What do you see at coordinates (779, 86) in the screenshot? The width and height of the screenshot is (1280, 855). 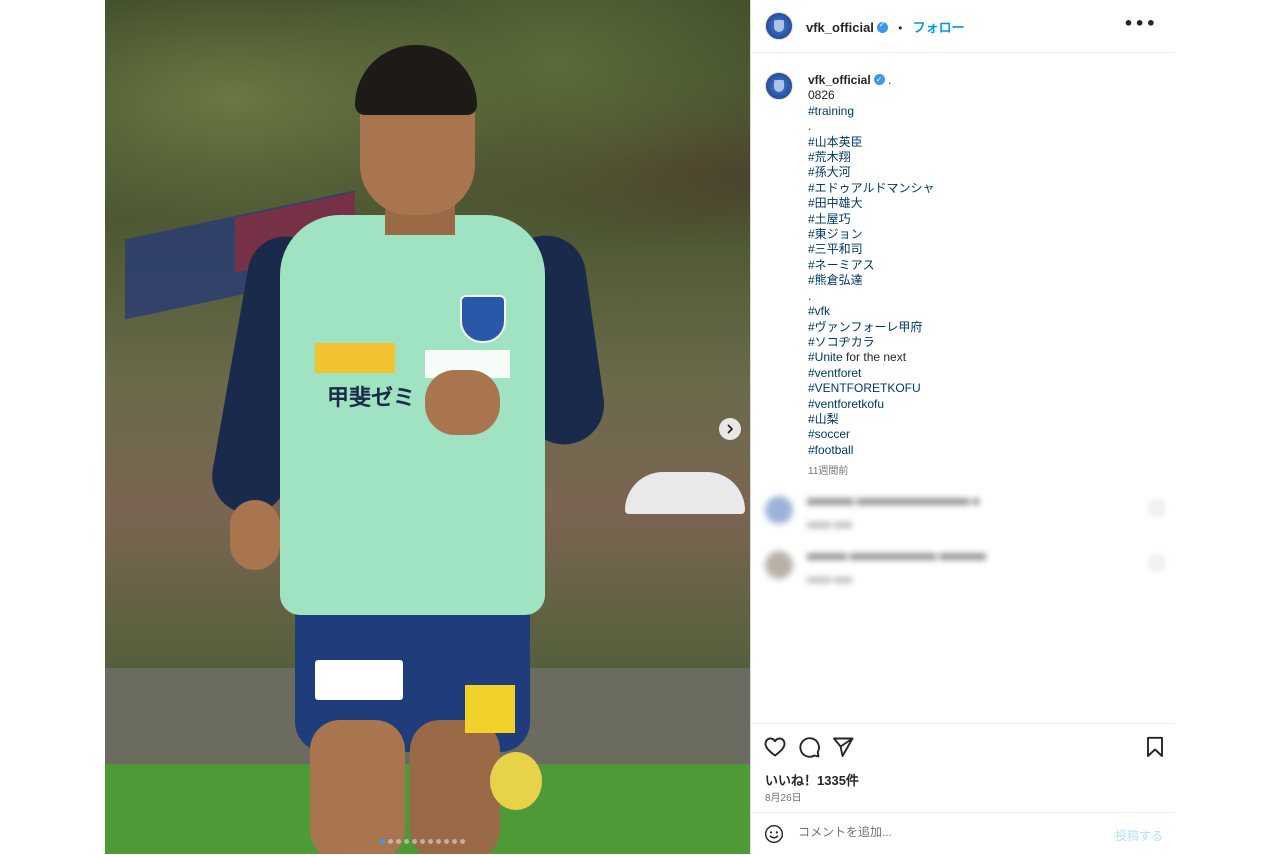 I see `caption-avatar` at bounding box center [779, 86].